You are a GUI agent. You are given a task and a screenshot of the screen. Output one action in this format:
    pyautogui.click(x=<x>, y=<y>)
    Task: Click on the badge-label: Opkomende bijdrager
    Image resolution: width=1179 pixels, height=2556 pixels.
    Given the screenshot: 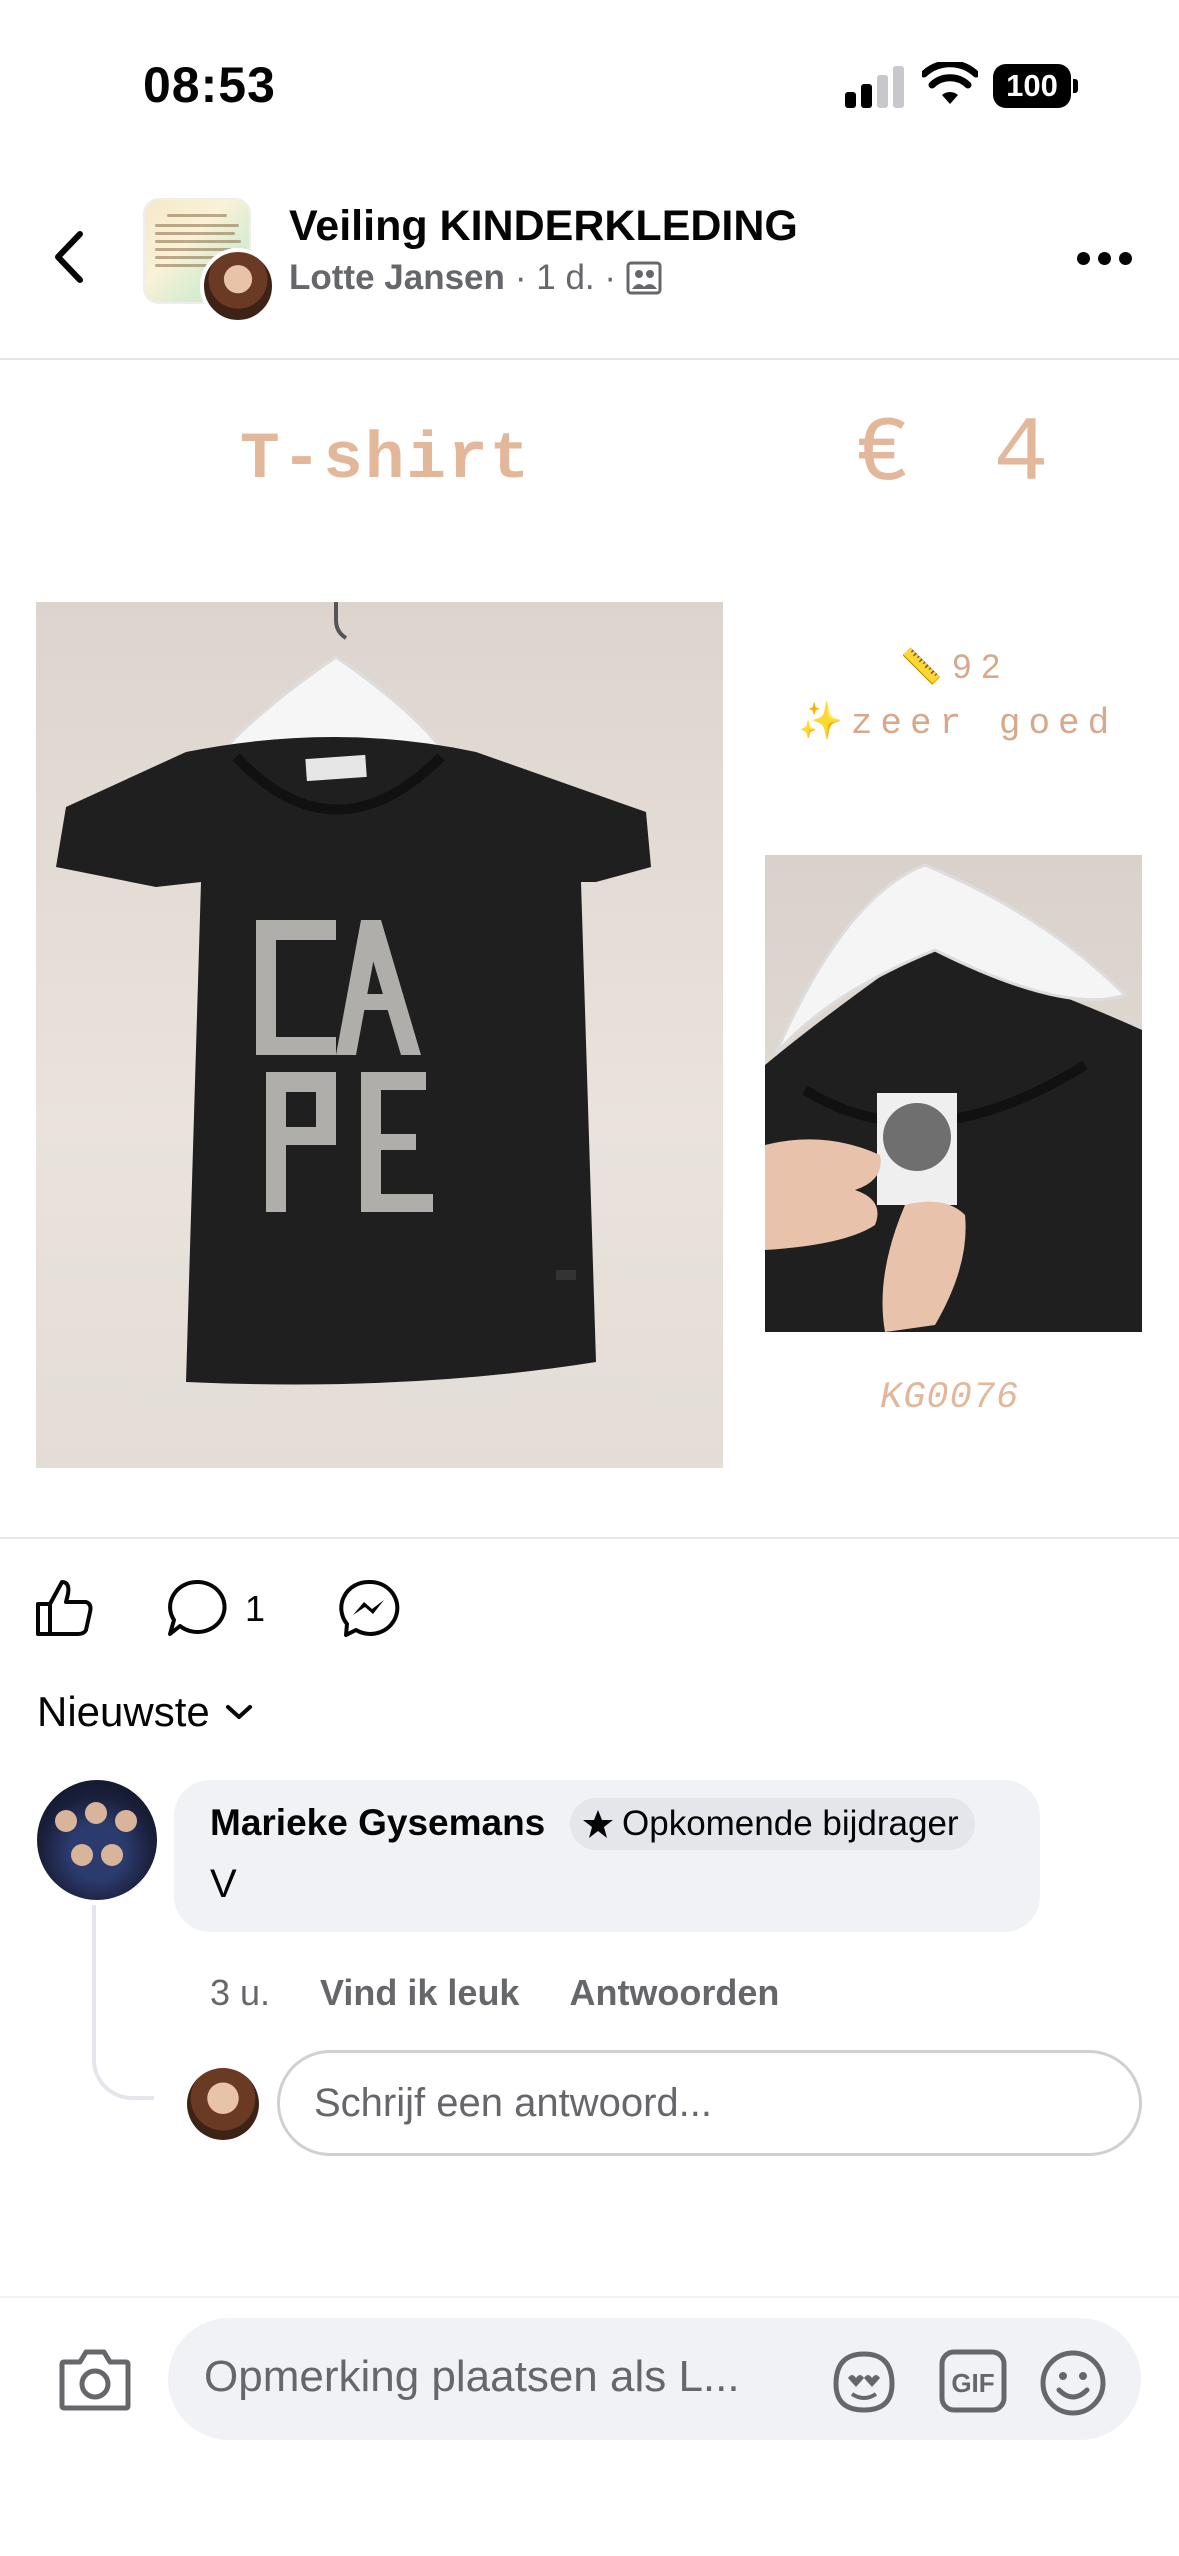 What is the action you would take?
    pyautogui.click(x=790, y=1823)
    